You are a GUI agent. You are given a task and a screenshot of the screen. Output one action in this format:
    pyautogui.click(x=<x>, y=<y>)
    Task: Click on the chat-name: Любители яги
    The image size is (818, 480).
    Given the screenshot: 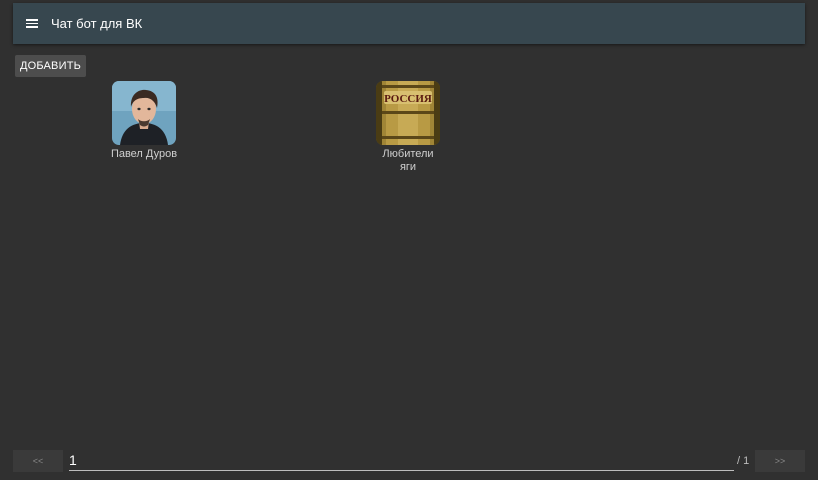 What is the action you would take?
    pyautogui.click(x=408, y=160)
    